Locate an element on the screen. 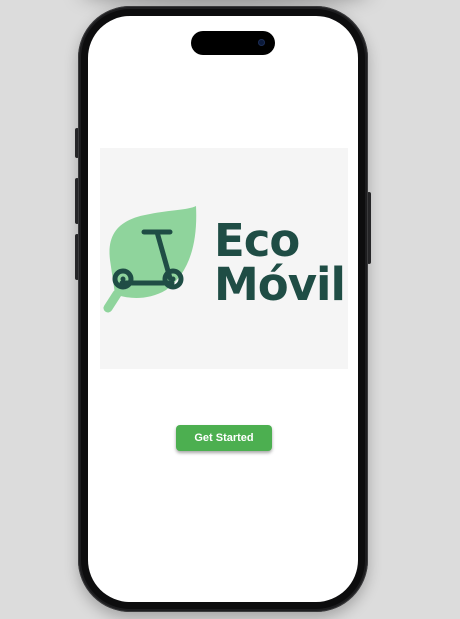 The image size is (460, 619). logo-text-movil: Móvil is located at coordinates (280, 284).